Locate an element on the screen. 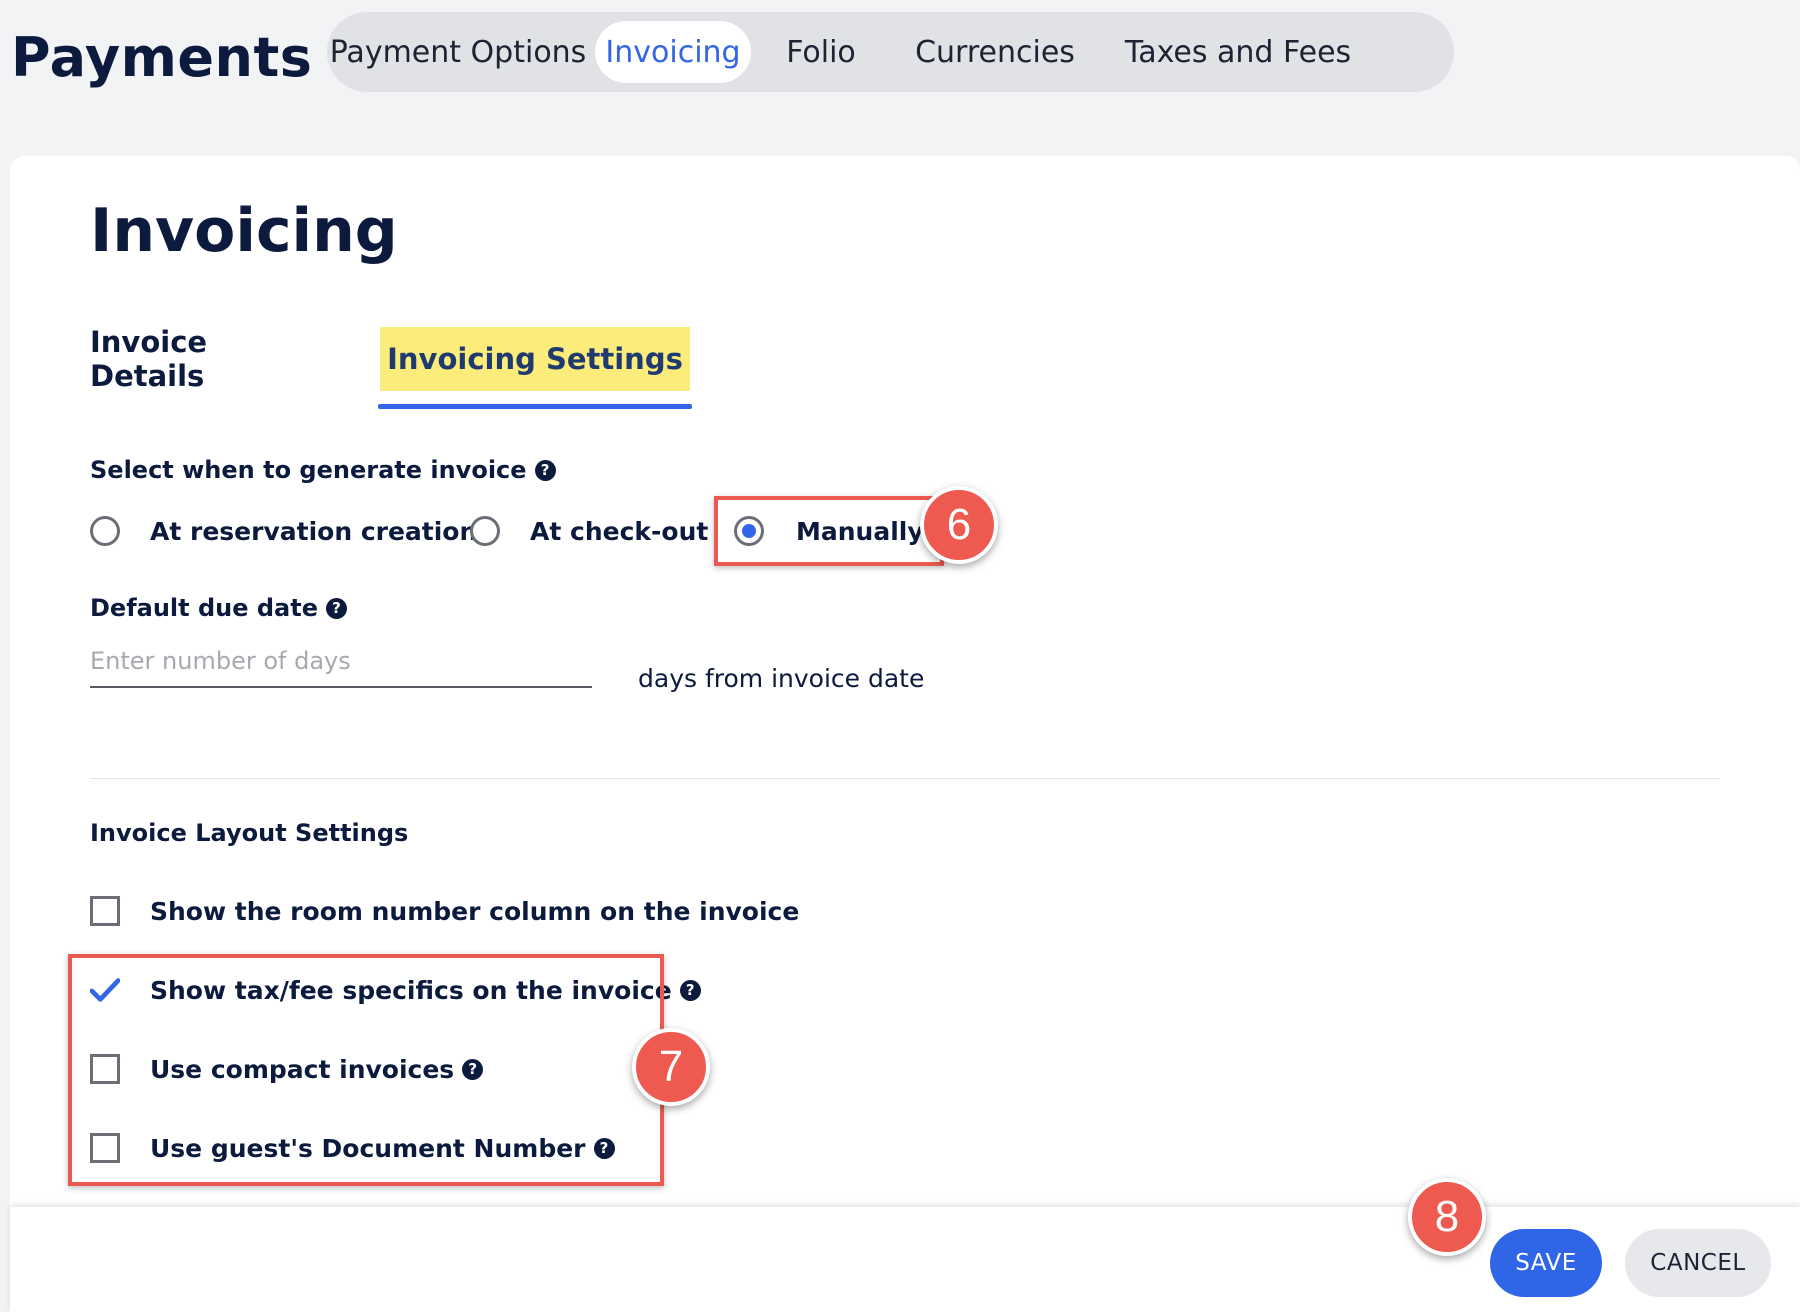 This screenshot has height=1312, width=1800. active-tab-indicator is located at coordinates (535, 406).